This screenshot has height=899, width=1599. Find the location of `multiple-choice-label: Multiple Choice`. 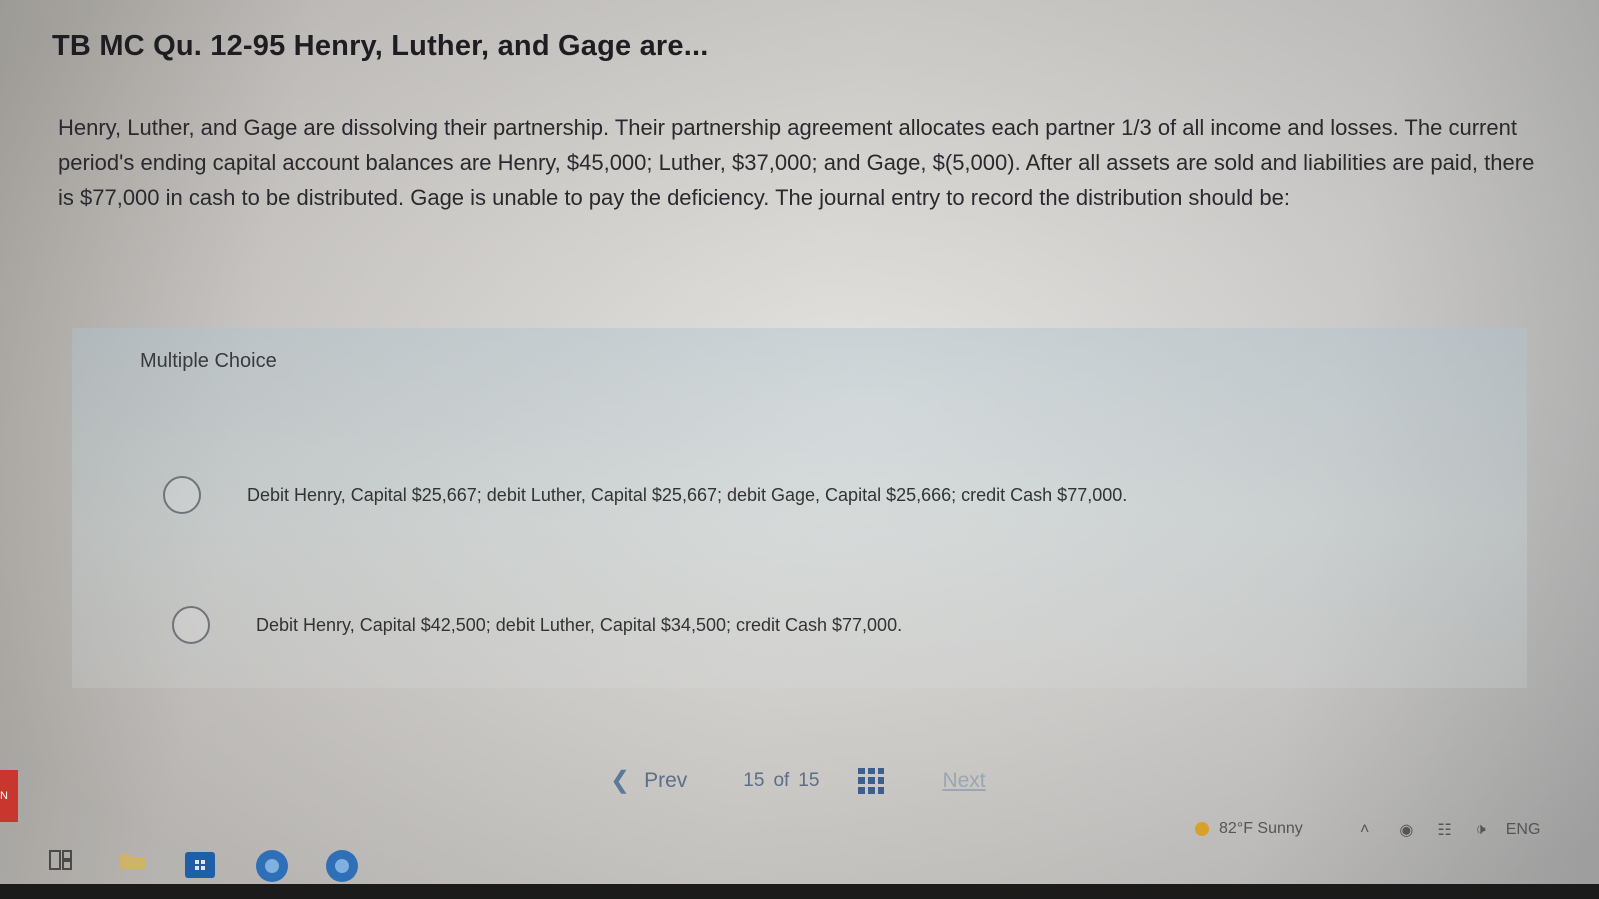

multiple-choice-label: Multiple Choice is located at coordinates (208, 361).